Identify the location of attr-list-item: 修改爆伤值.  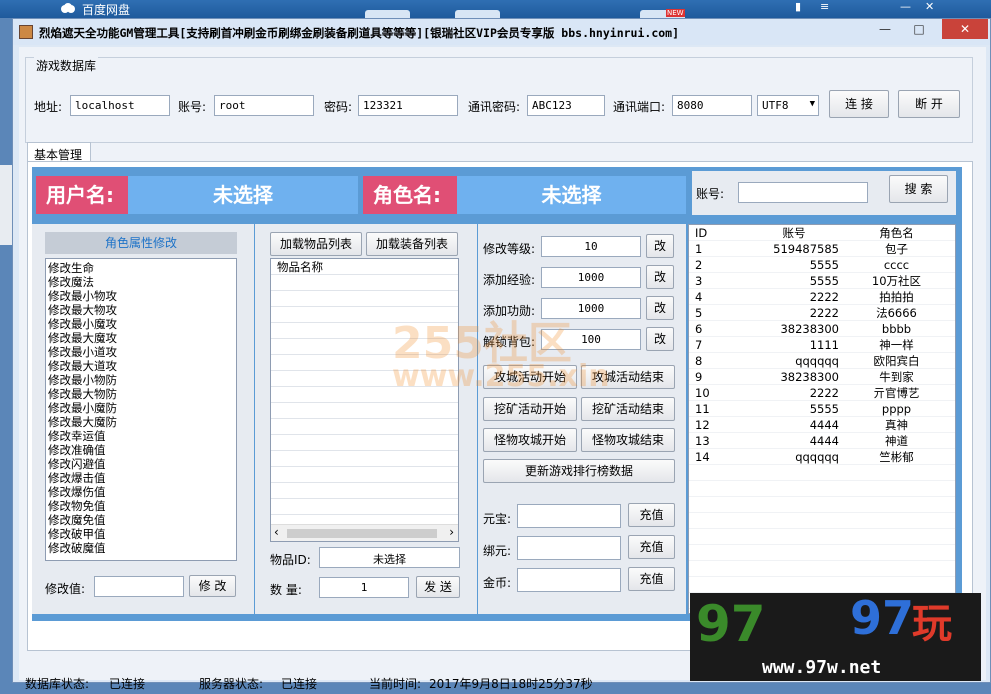
(141, 492).